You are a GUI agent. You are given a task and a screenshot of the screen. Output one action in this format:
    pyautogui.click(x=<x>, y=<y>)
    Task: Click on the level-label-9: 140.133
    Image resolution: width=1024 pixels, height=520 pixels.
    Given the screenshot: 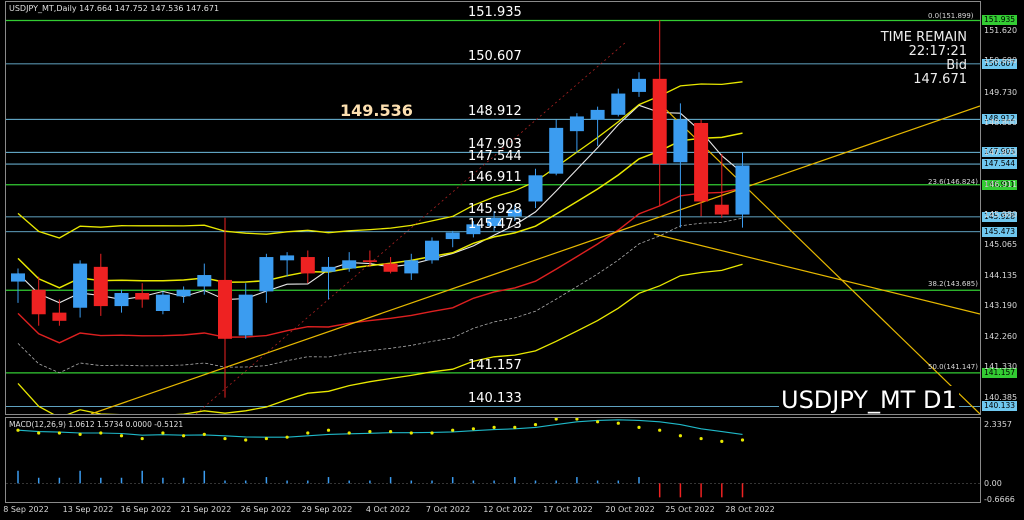 What is the action you would take?
    pyautogui.click(x=495, y=399)
    